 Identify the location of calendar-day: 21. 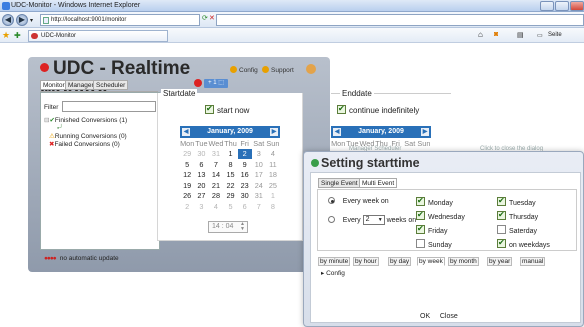
(215, 185).